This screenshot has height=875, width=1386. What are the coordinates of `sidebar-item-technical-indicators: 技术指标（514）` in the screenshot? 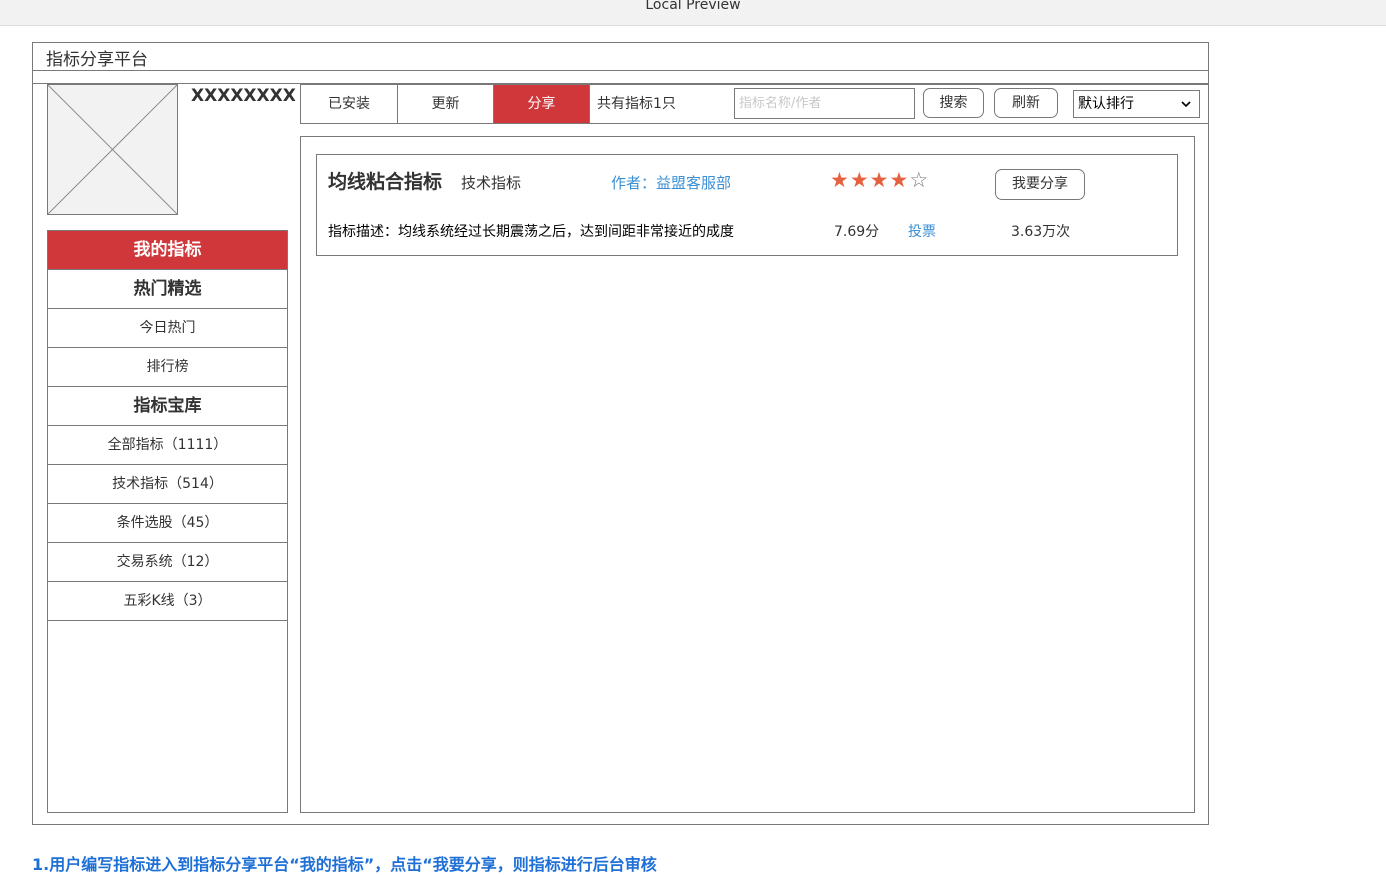 It's located at (167, 484).